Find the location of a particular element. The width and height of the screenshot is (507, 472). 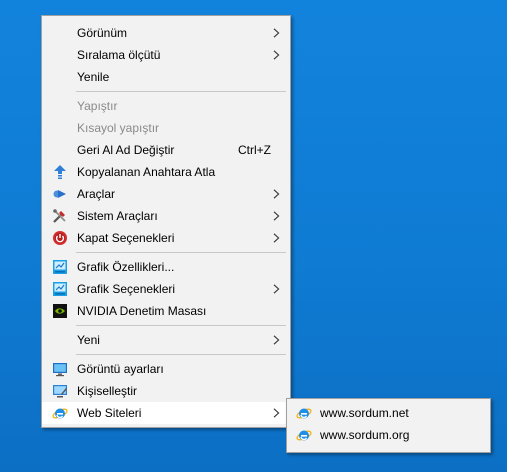

menu-item-siralama-olcutu: Sıralama ölçütü is located at coordinates (166, 55).